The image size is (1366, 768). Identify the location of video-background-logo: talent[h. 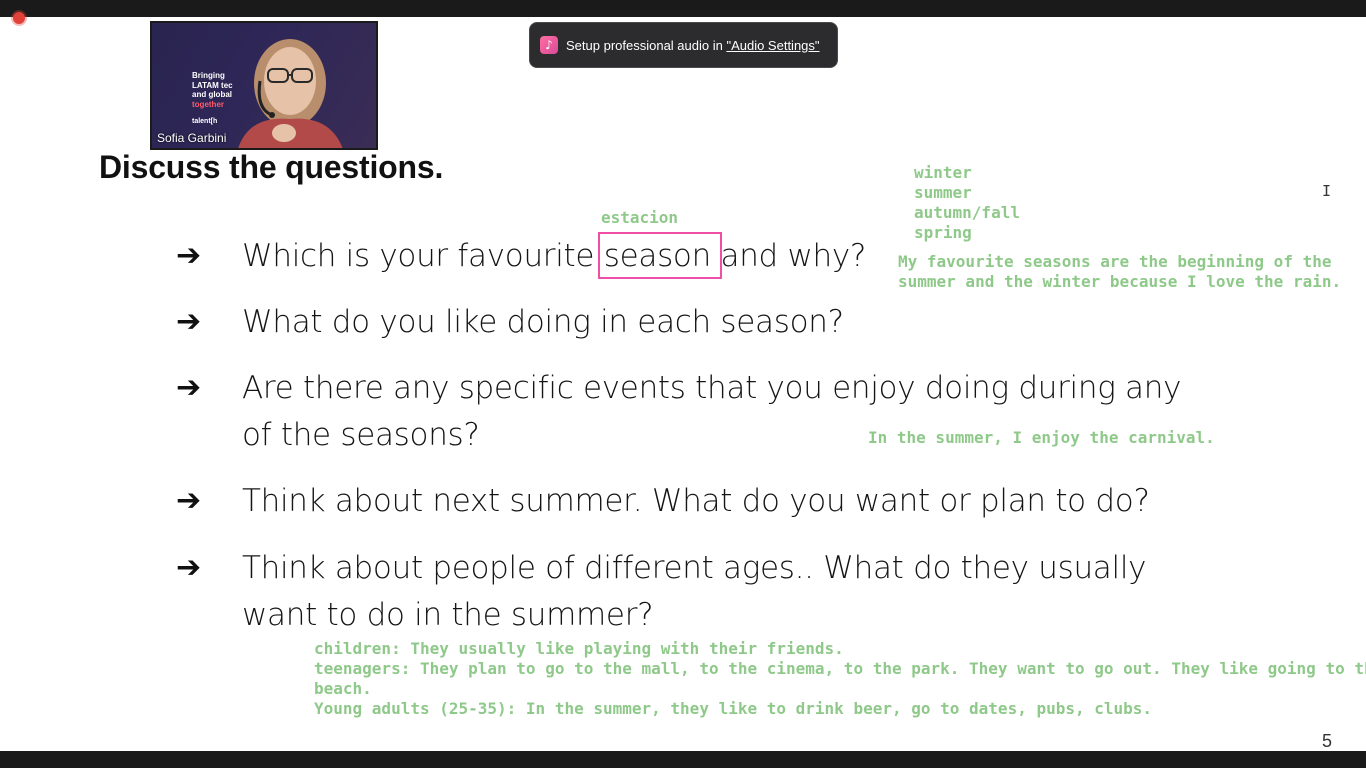
(205, 121).